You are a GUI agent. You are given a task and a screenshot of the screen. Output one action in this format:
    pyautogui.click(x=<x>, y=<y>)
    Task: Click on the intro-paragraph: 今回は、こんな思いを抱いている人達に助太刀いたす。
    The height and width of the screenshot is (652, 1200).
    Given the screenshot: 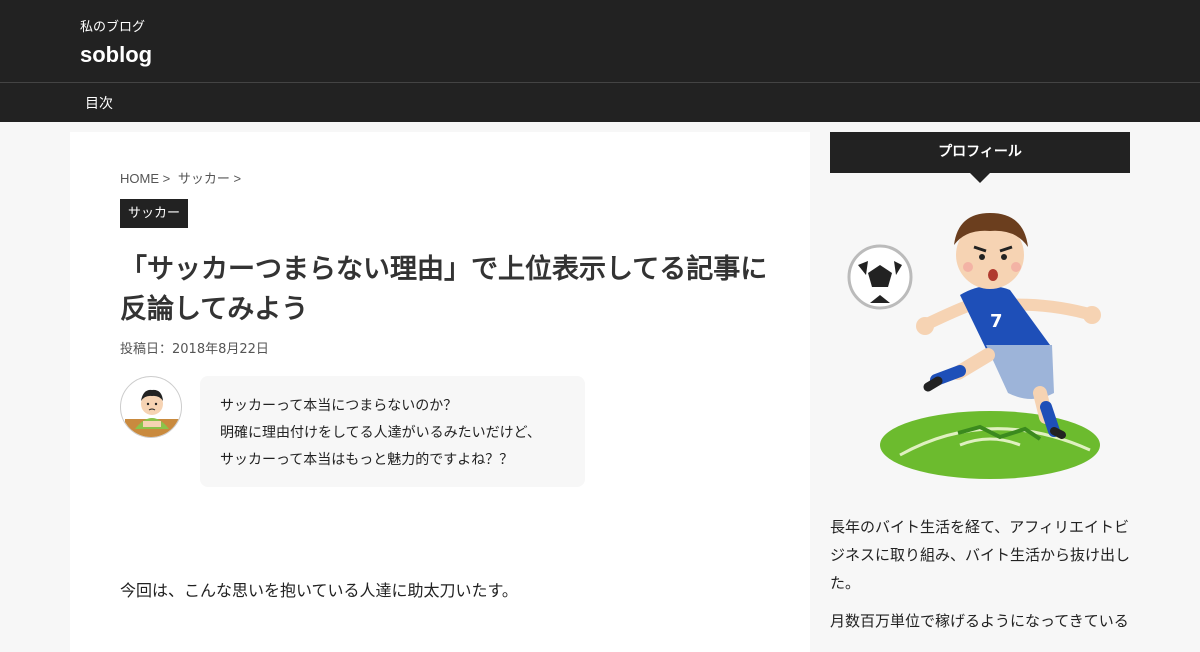 What is the action you would take?
    pyautogui.click(x=319, y=590)
    